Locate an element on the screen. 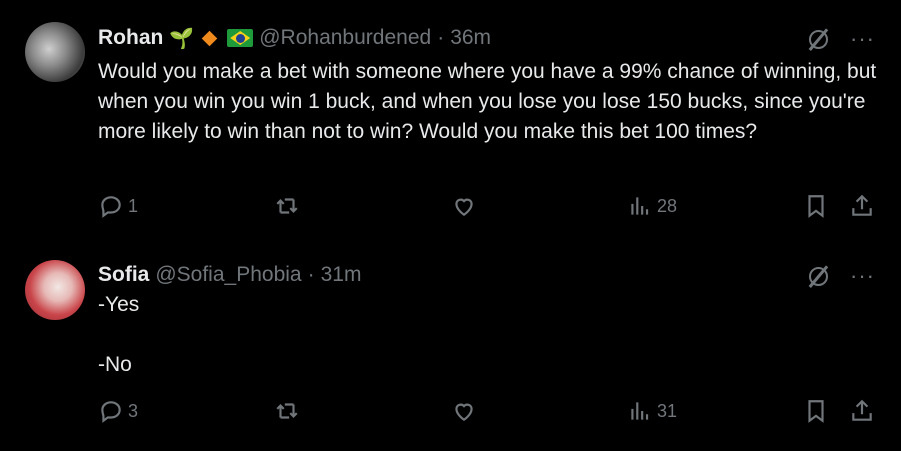  reply-button: 1 is located at coordinates (118, 206).